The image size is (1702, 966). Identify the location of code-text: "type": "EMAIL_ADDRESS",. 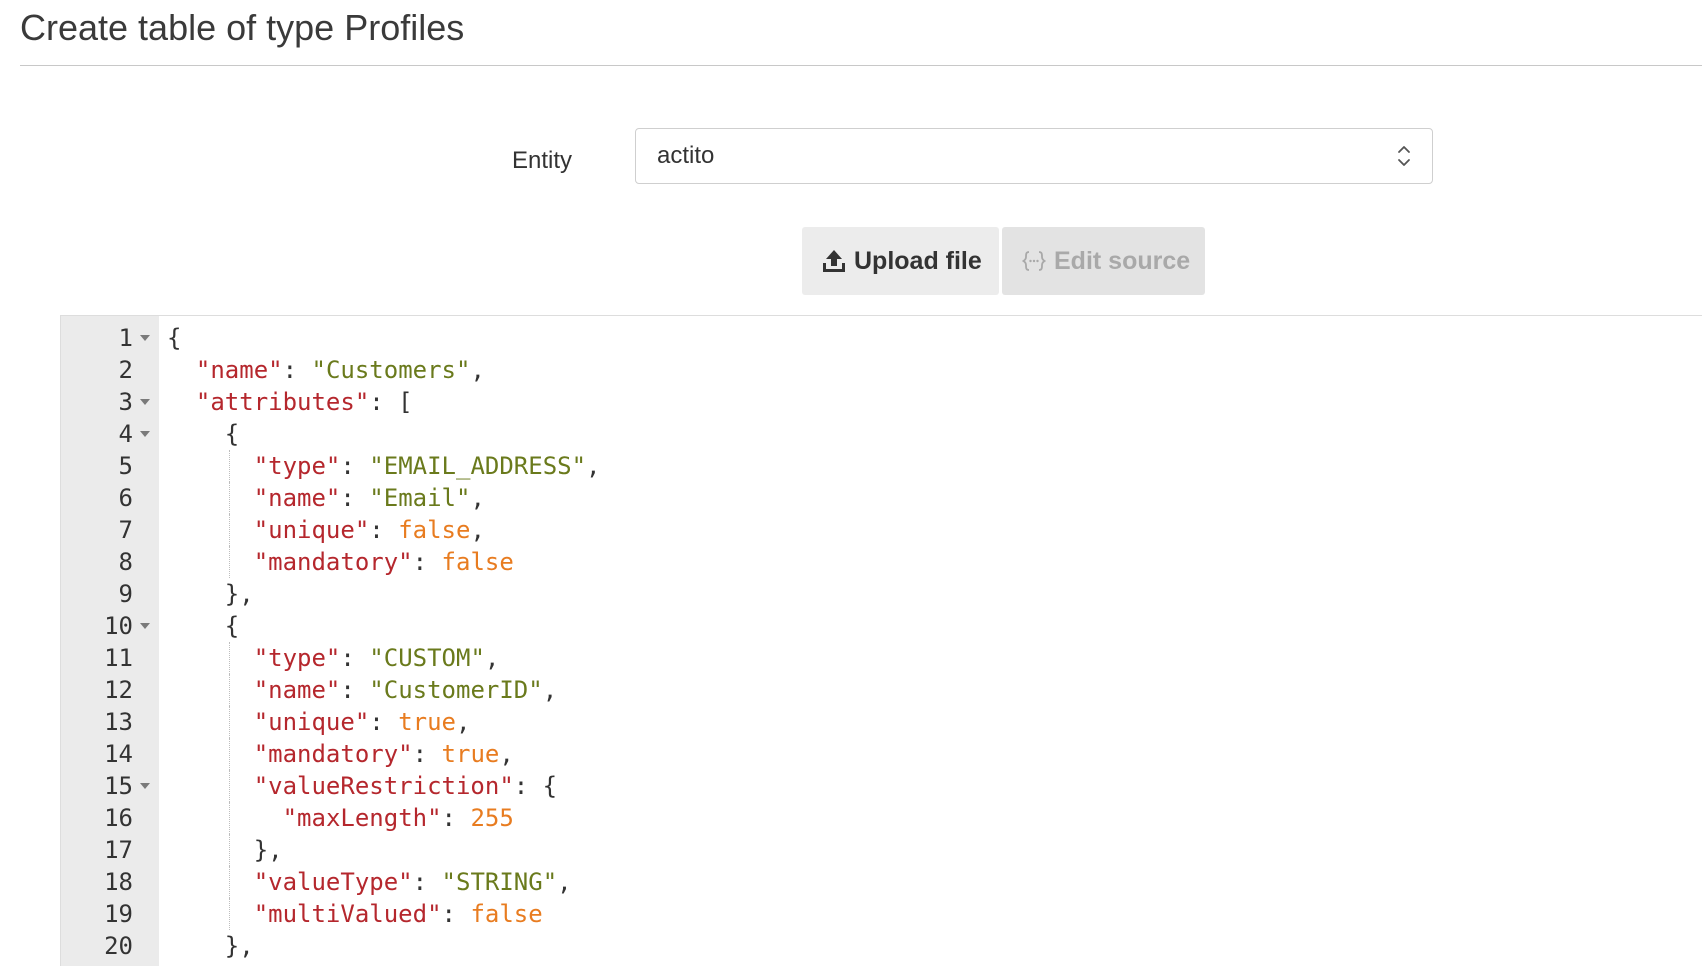
(427, 466).